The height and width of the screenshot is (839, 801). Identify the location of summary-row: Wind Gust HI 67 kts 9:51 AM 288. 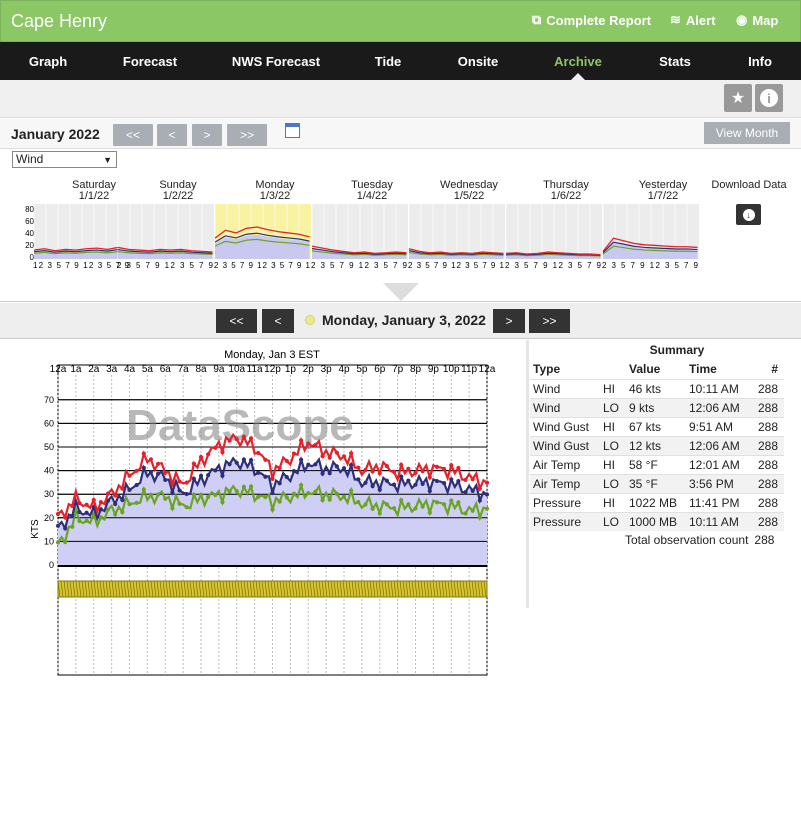
(657, 426).